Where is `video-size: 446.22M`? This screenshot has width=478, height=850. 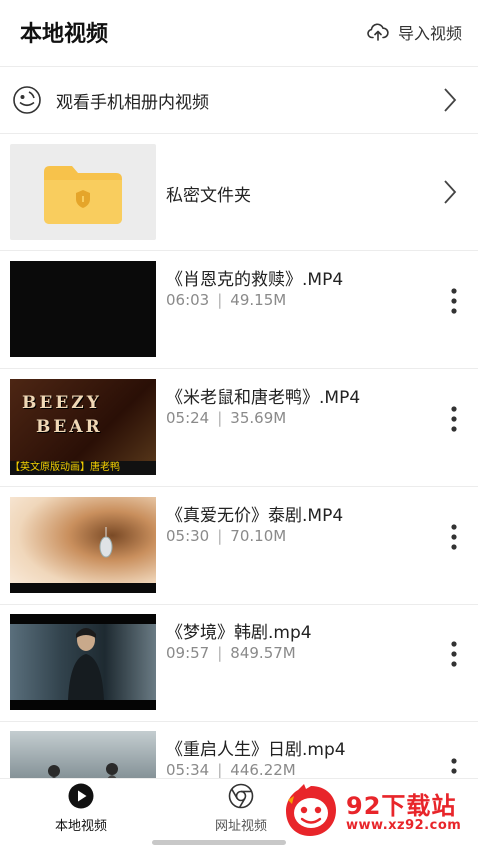 video-size: 446.22M is located at coordinates (263, 770).